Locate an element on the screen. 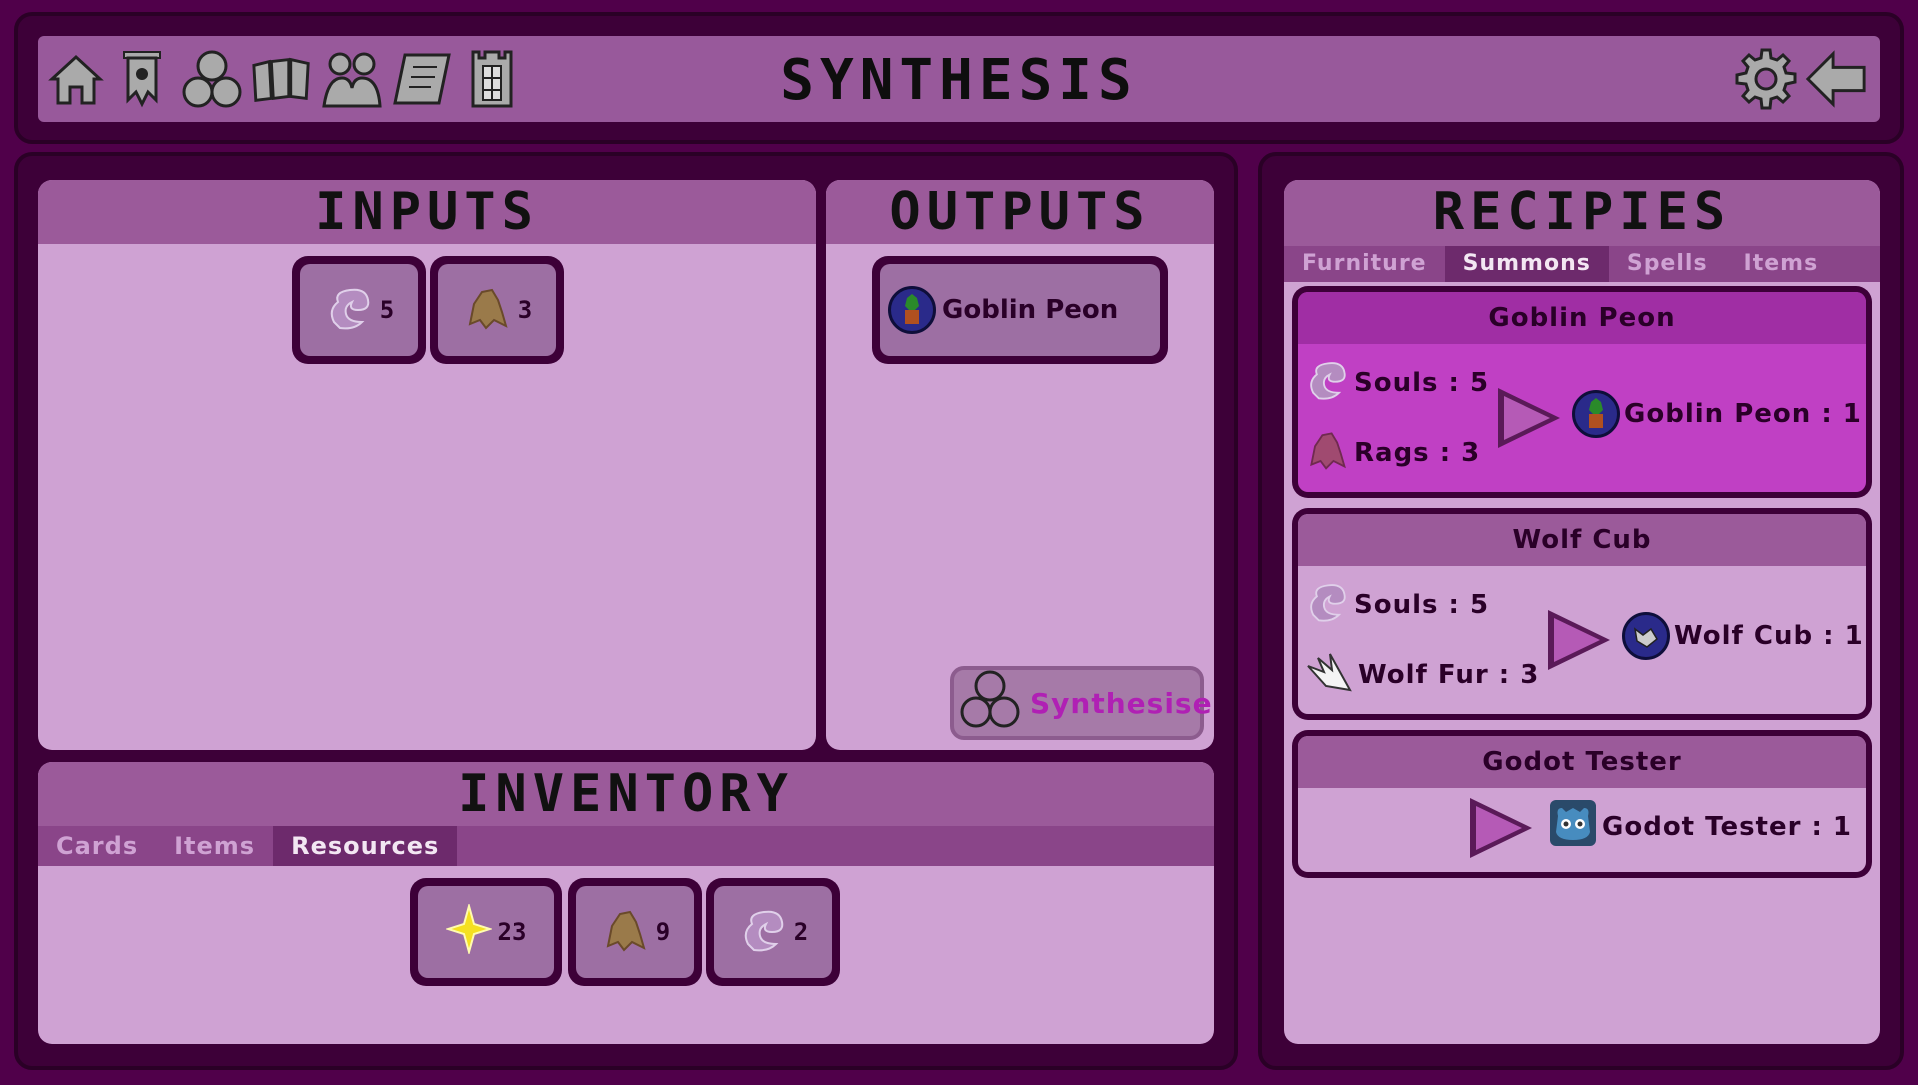 The image size is (1918, 1085). wolf-fur-icon is located at coordinates (1329, 674).